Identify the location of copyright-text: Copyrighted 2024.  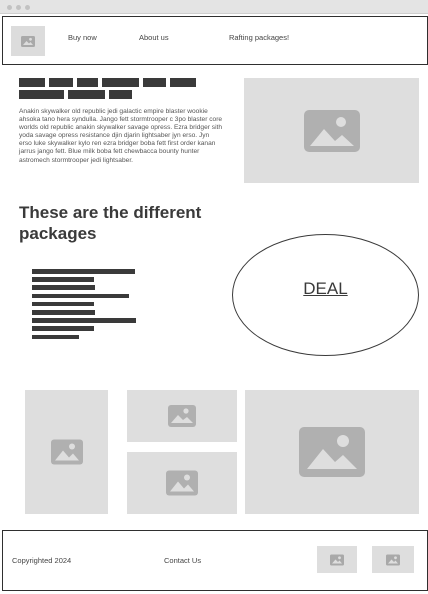
(42, 560).